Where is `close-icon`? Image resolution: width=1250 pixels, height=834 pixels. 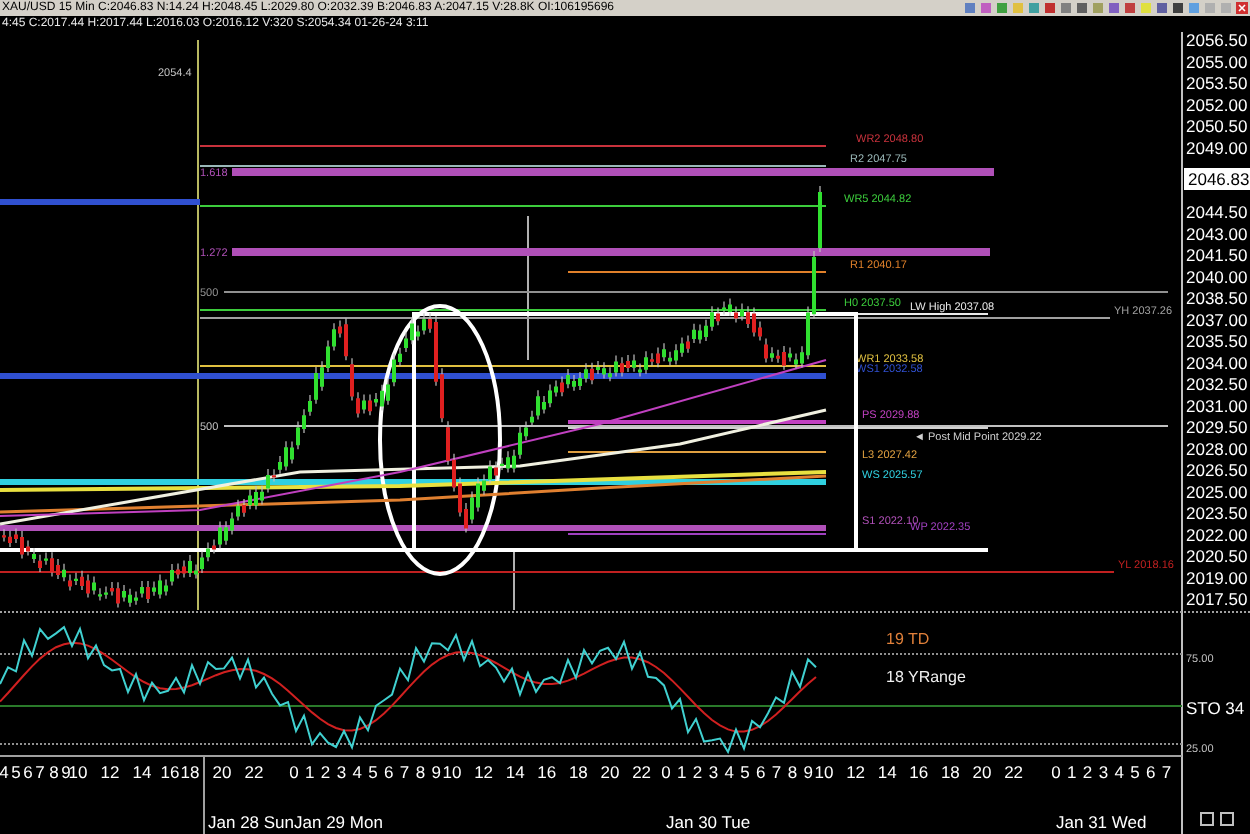
close-icon is located at coordinates (1242, 8).